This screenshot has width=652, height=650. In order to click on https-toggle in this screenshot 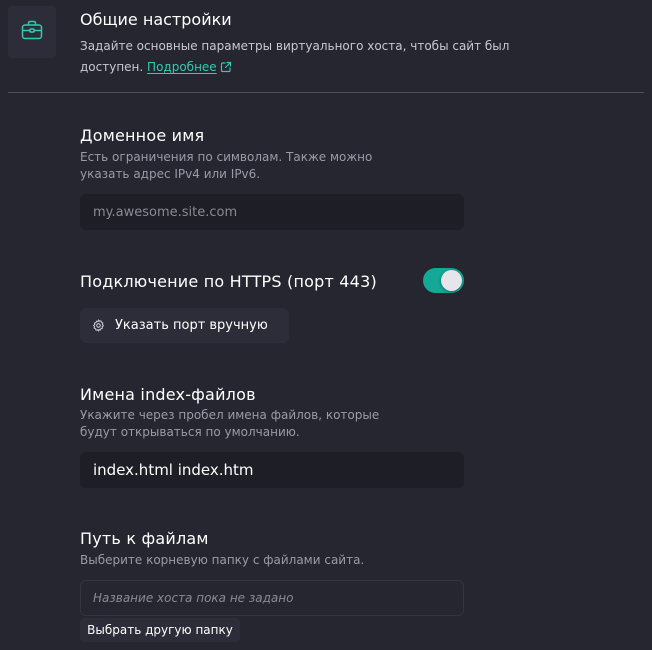, I will do `click(443, 280)`.